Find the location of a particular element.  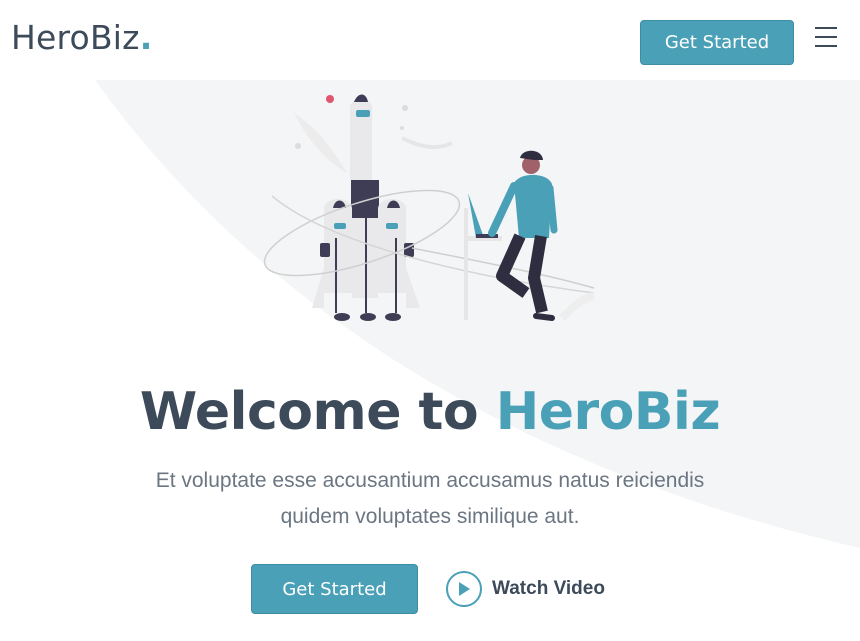

site-header: HeroBiz. Get Started is located at coordinates (430, 41).